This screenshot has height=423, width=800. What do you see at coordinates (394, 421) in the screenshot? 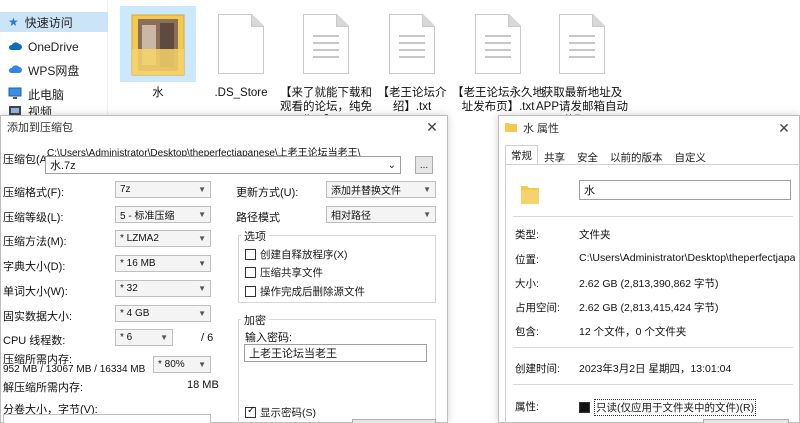
I see `dialog-button` at bounding box center [394, 421].